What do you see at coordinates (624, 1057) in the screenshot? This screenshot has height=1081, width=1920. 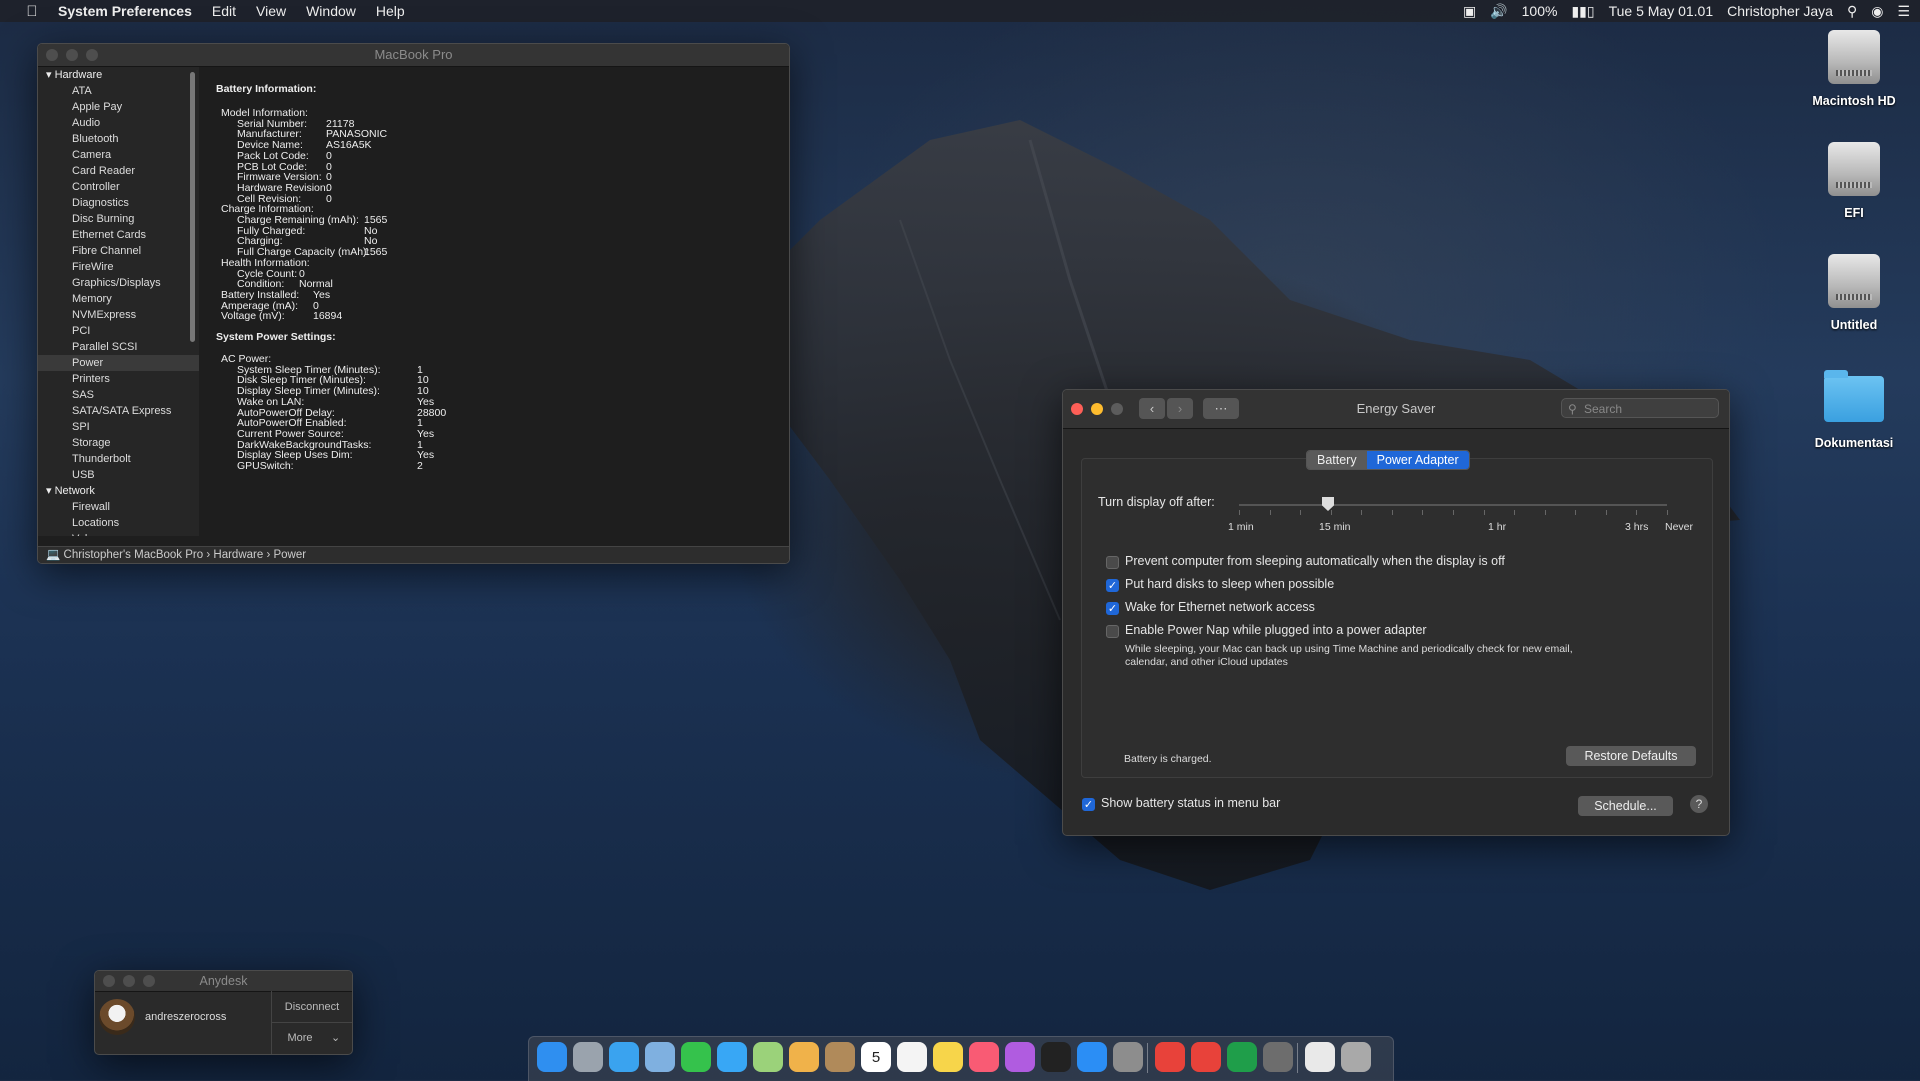 I see `safari-icon` at bounding box center [624, 1057].